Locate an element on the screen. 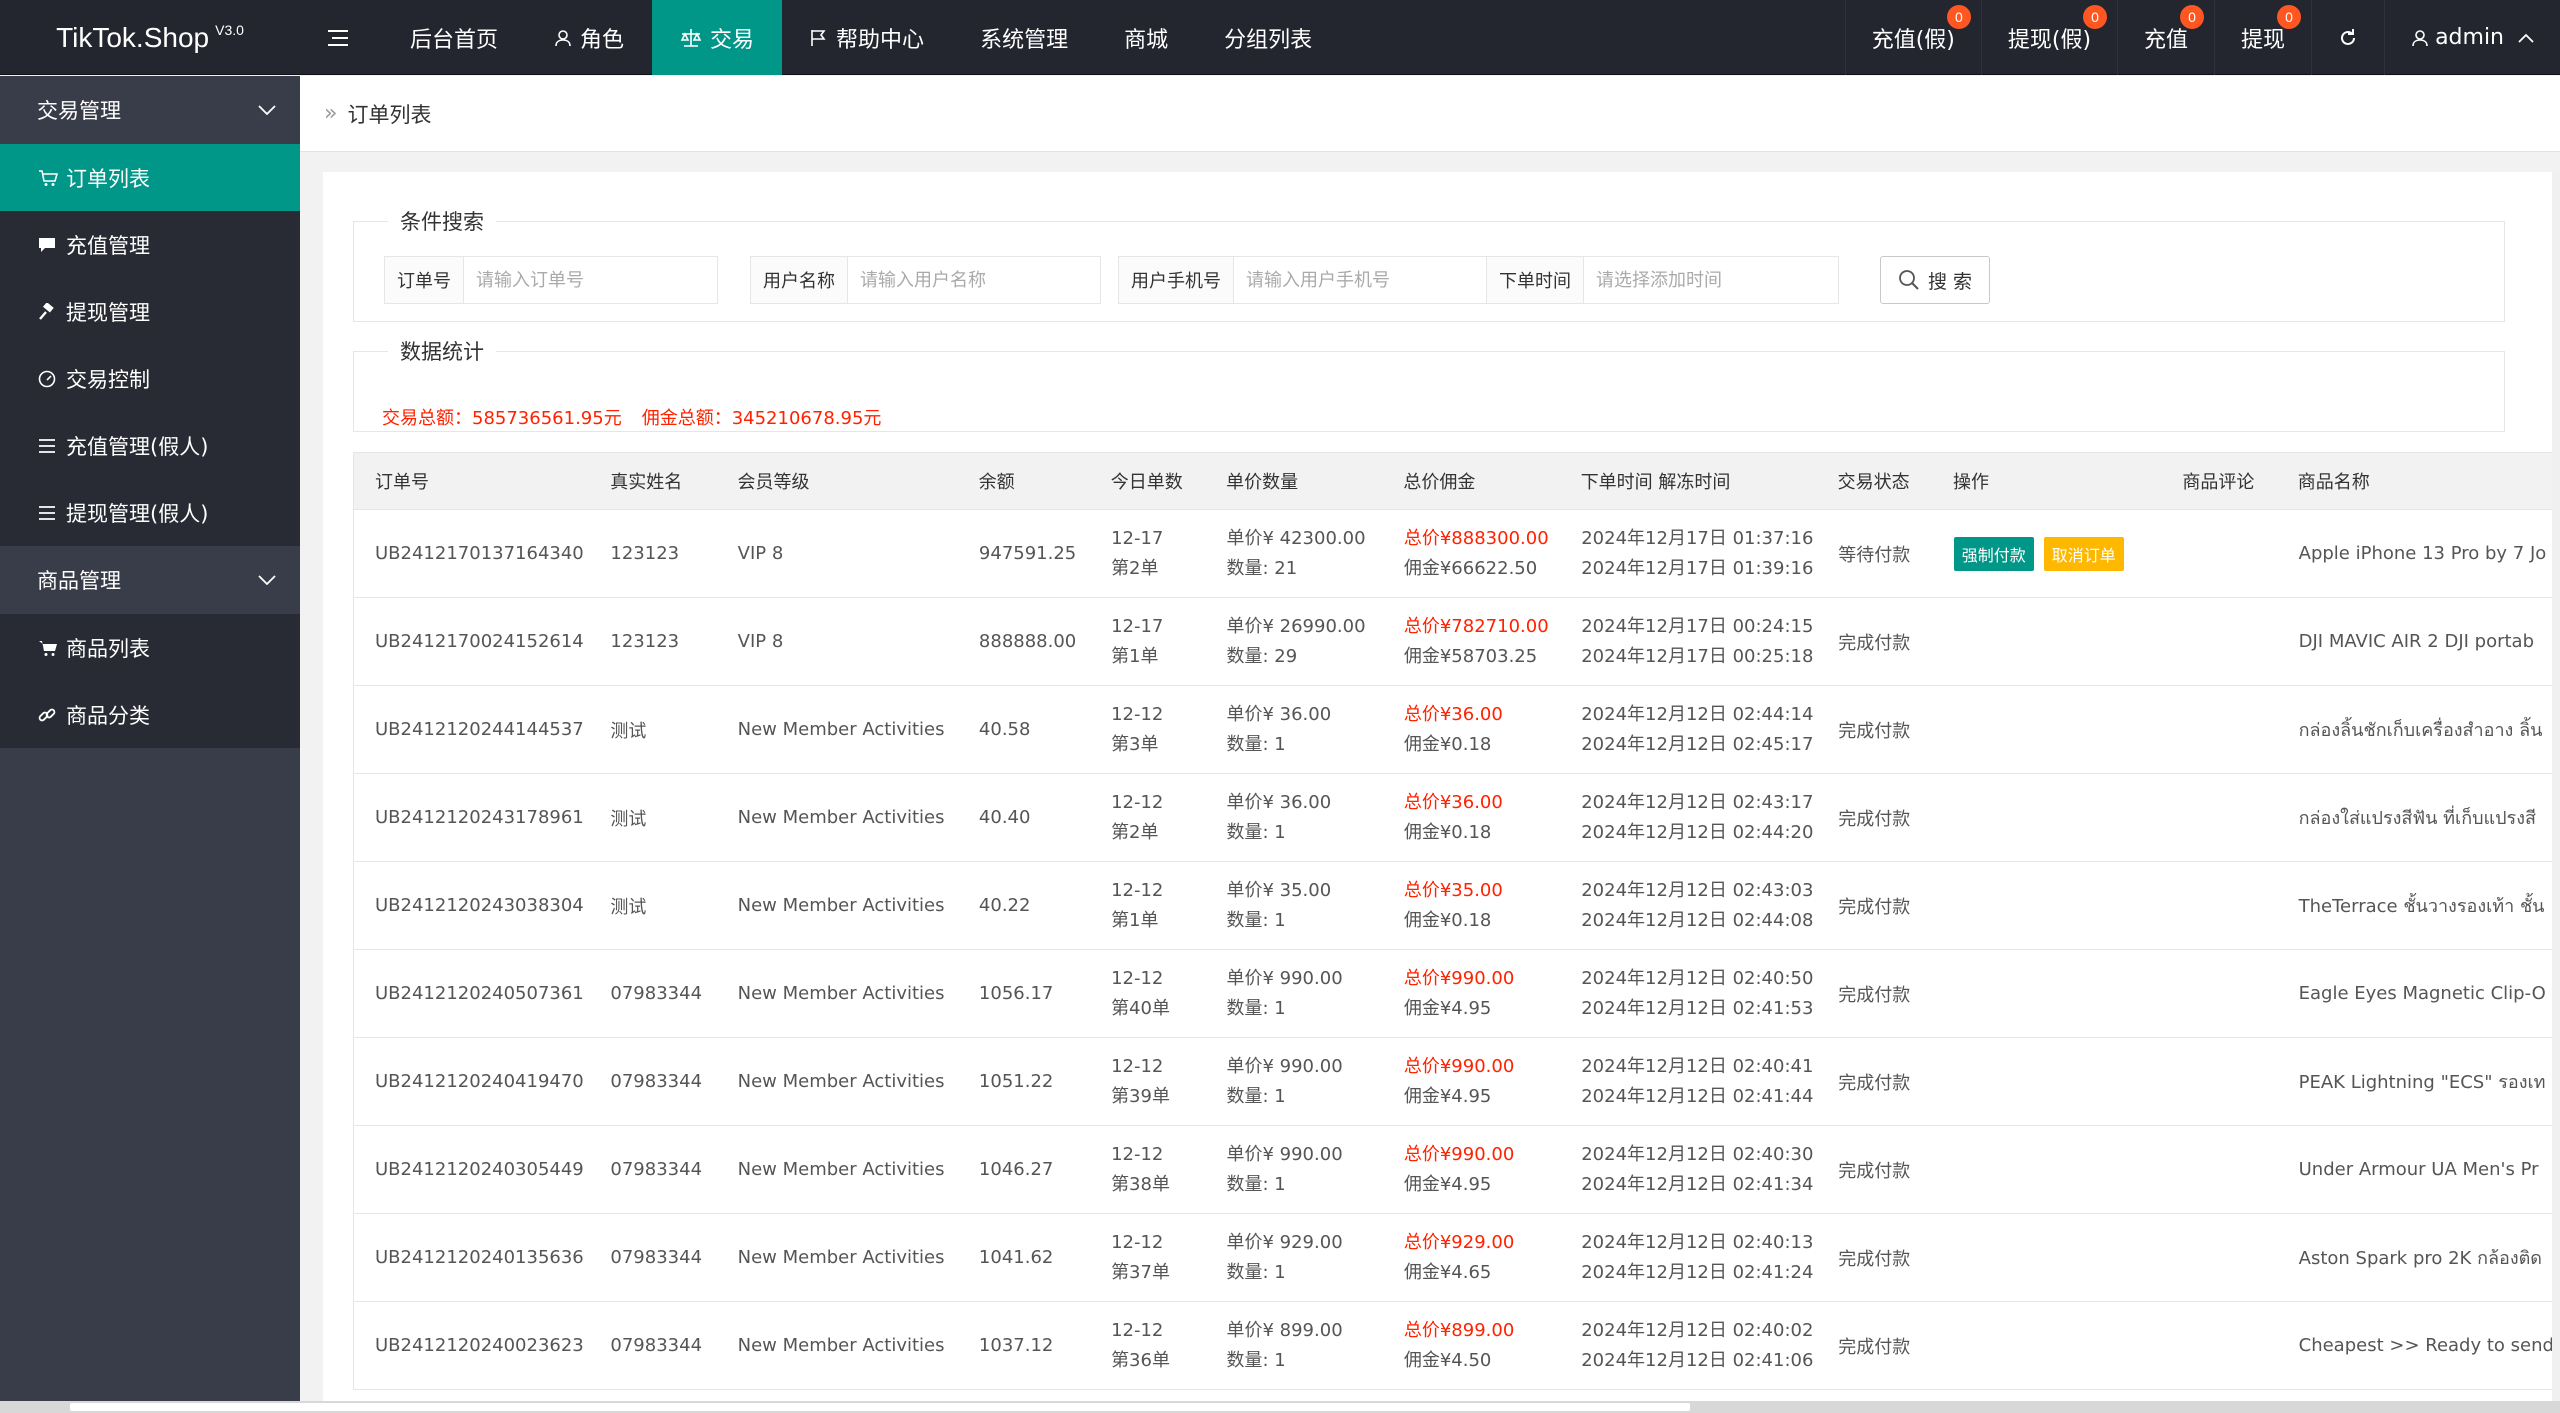  username-input is located at coordinates (974, 280).